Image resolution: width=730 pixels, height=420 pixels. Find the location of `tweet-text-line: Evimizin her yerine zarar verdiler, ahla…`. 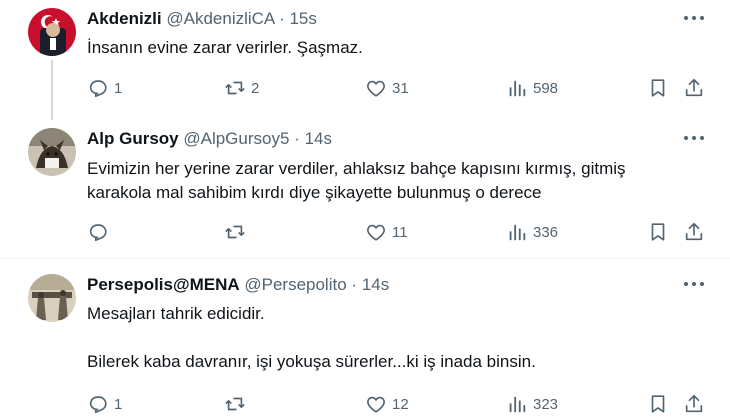

tweet-text-line: Evimizin her yerine zarar verdiler, ahla… is located at coordinates (356, 168).